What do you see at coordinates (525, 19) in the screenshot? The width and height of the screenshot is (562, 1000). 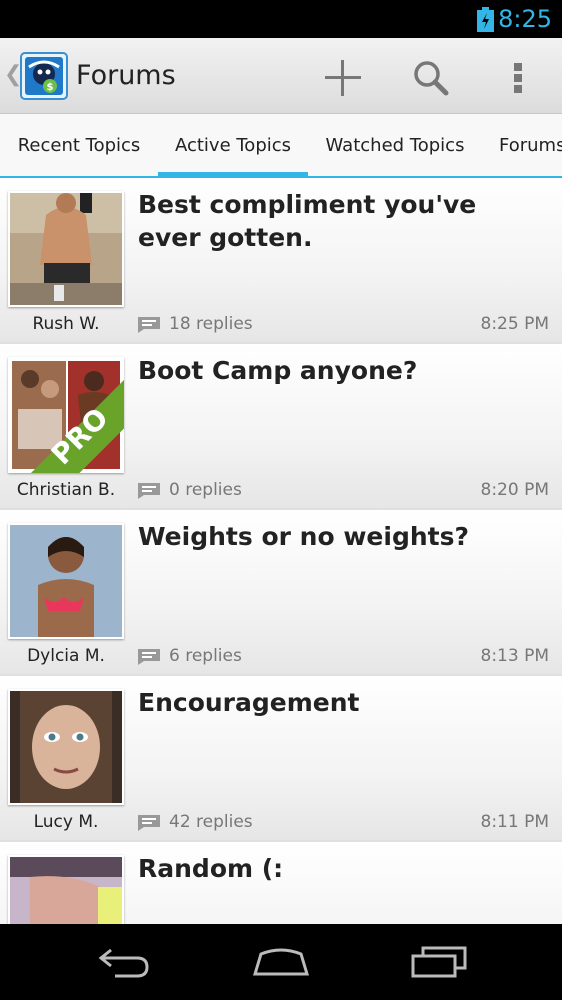 I see `status-time: 8:25` at bounding box center [525, 19].